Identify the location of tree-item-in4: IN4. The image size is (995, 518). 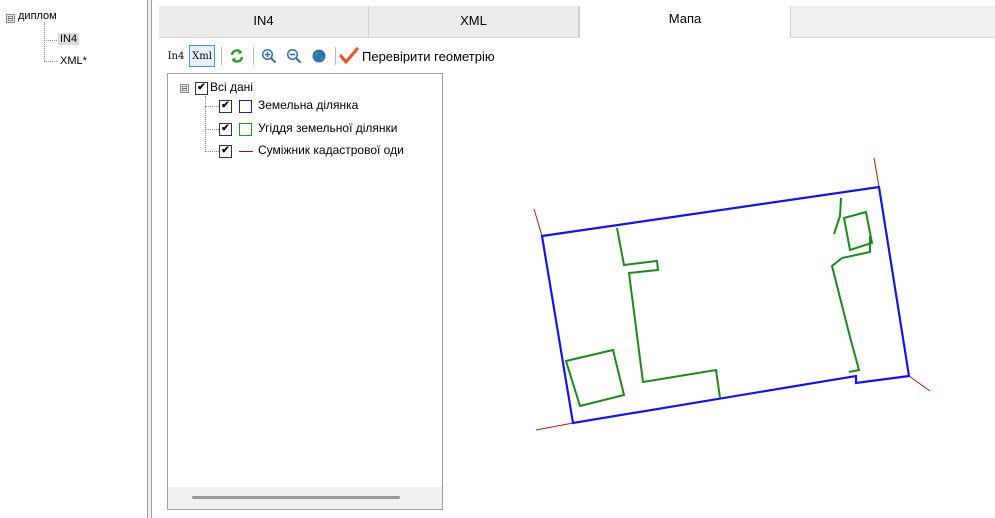
(69, 39).